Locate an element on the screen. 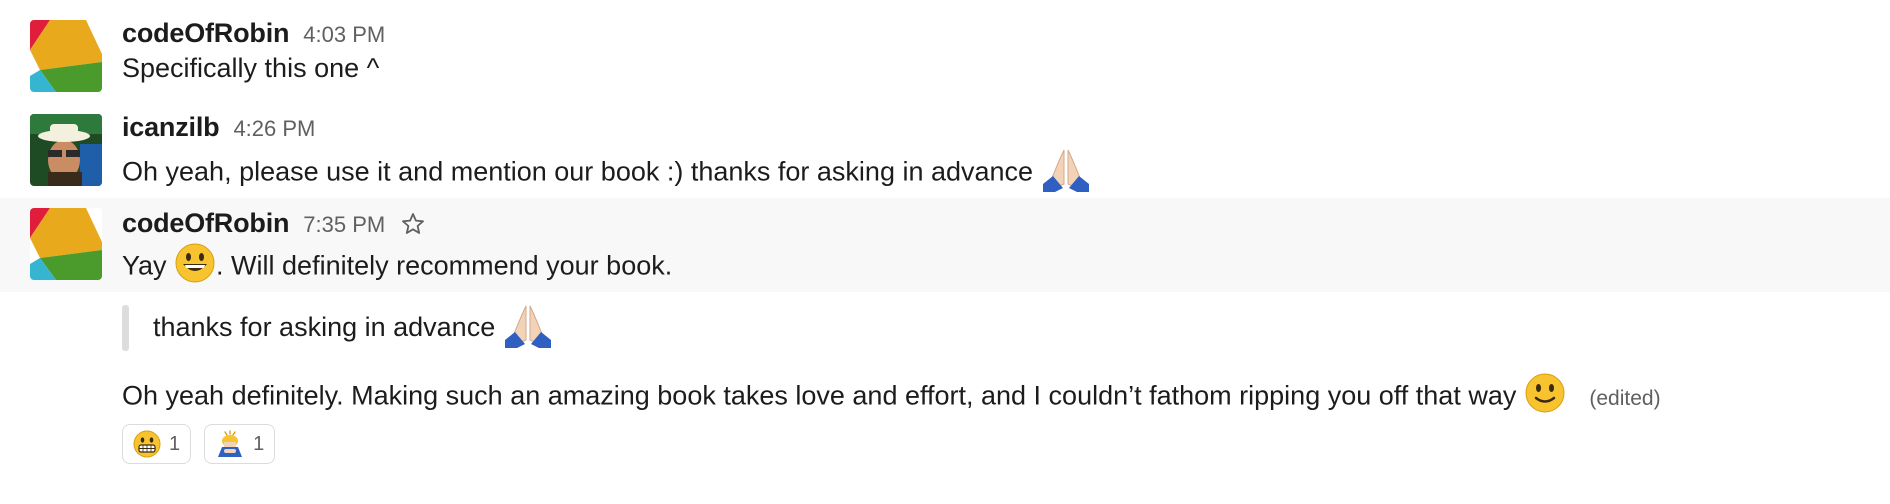  star-icon is located at coordinates (413, 224).